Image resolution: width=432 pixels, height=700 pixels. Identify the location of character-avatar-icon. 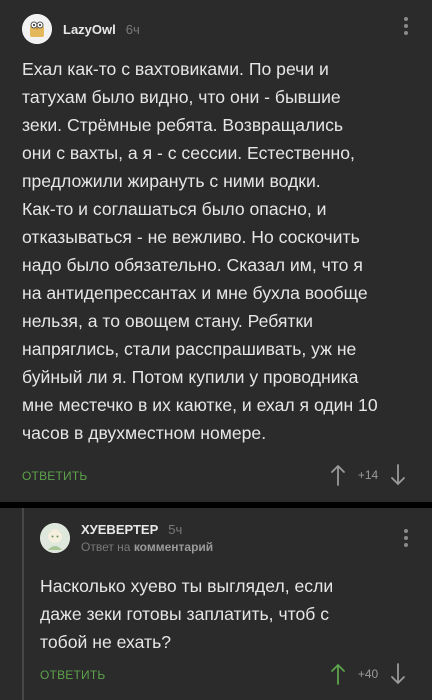
(55, 538).